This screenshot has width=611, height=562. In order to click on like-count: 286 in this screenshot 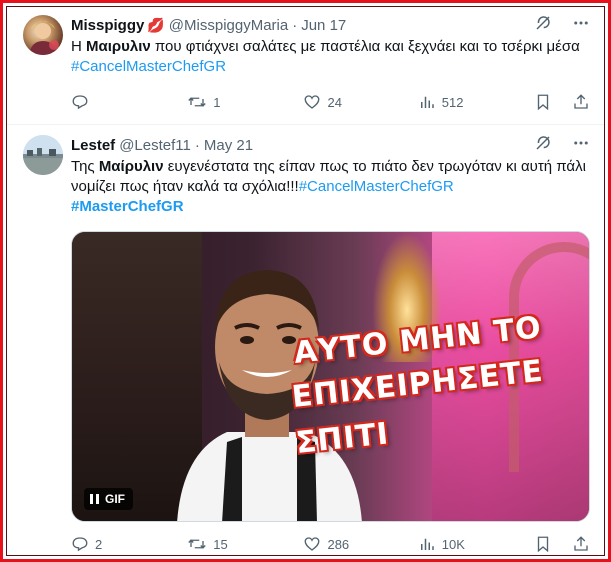, I will do `click(338, 544)`.